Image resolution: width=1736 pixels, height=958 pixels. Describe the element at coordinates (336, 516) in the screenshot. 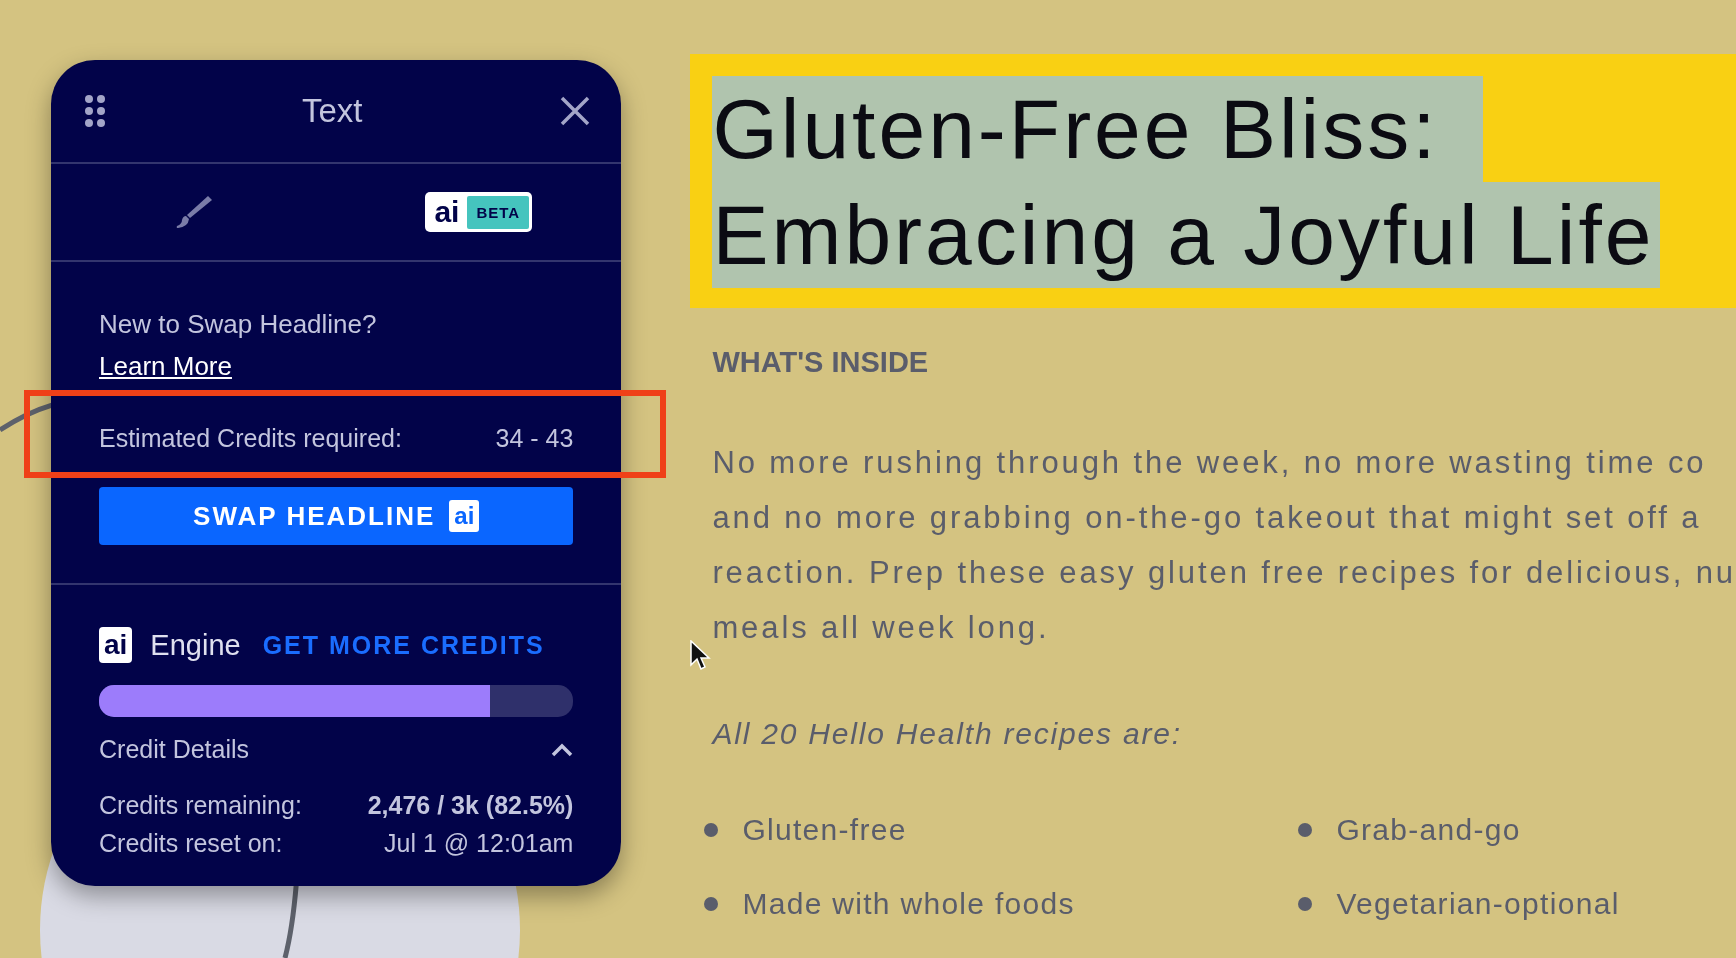

I see `swap-headline-button: SWAP HEADLINE ai` at that location.